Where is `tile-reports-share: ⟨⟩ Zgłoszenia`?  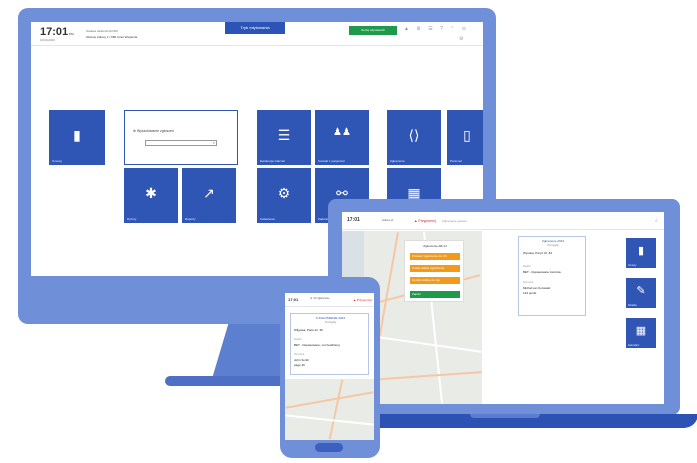 tile-reports-share: ⟨⟩ Zgłoszenia is located at coordinates (414, 137).